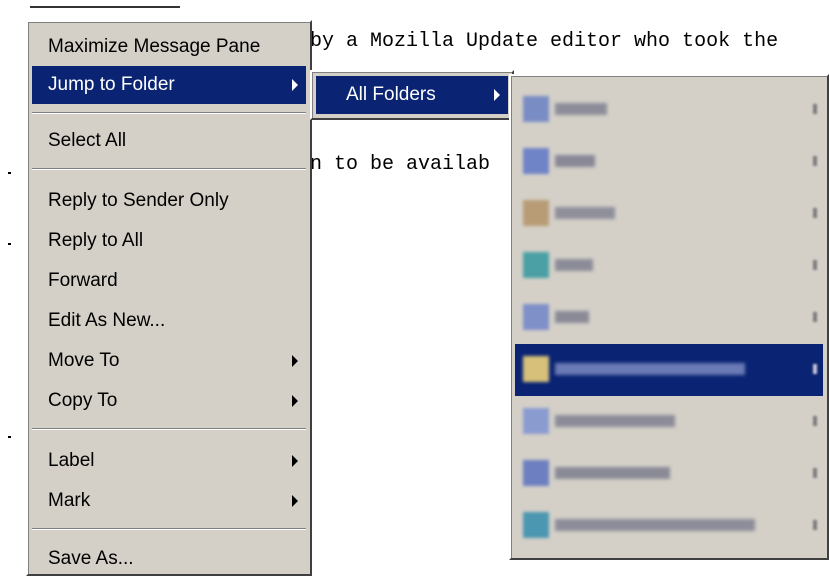 The image size is (829, 578). Describe the element at coordinates (169, 461) in the screenshot. I see `menu-item-label-submenu: Label` at that location.